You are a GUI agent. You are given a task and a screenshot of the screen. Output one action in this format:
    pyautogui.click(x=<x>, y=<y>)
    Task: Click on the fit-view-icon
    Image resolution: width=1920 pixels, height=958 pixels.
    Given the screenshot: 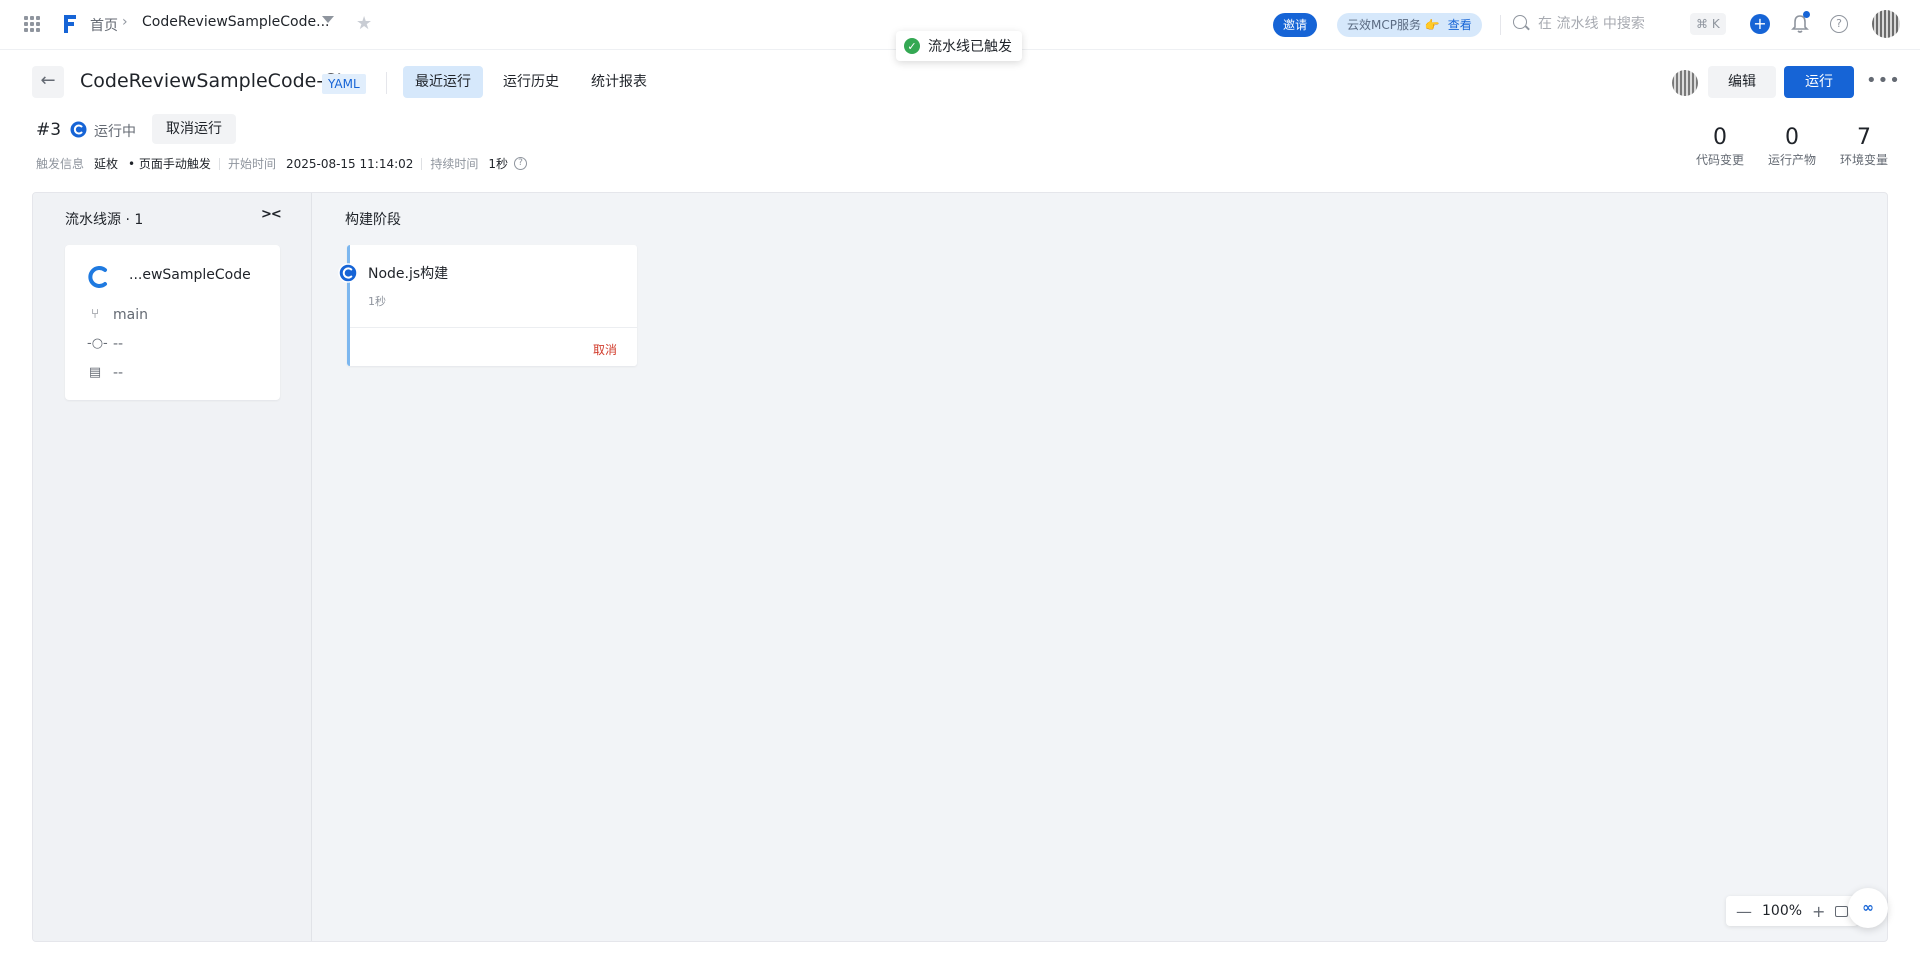 What is the action you would take?
    pyautogui.click(x=1842, y=911)
    